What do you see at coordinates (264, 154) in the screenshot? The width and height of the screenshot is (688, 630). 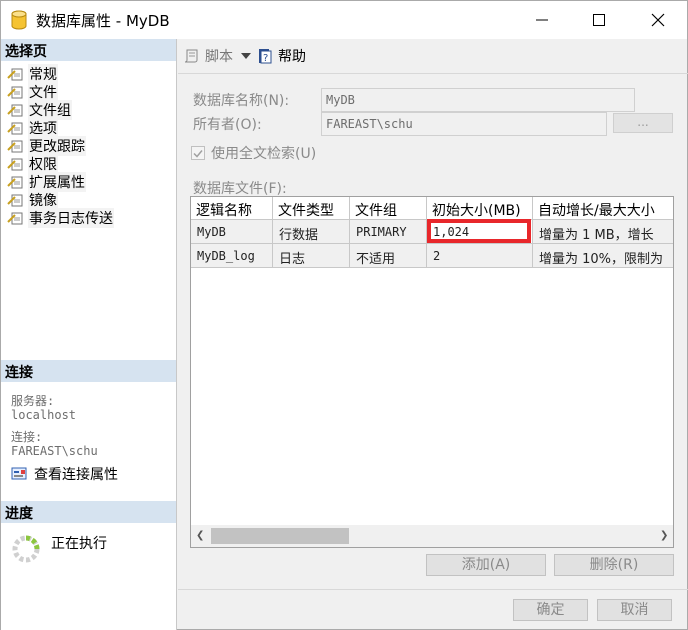 I see `fulltext-label: 使用全文检索(U)` at bounding box center [264, 154].